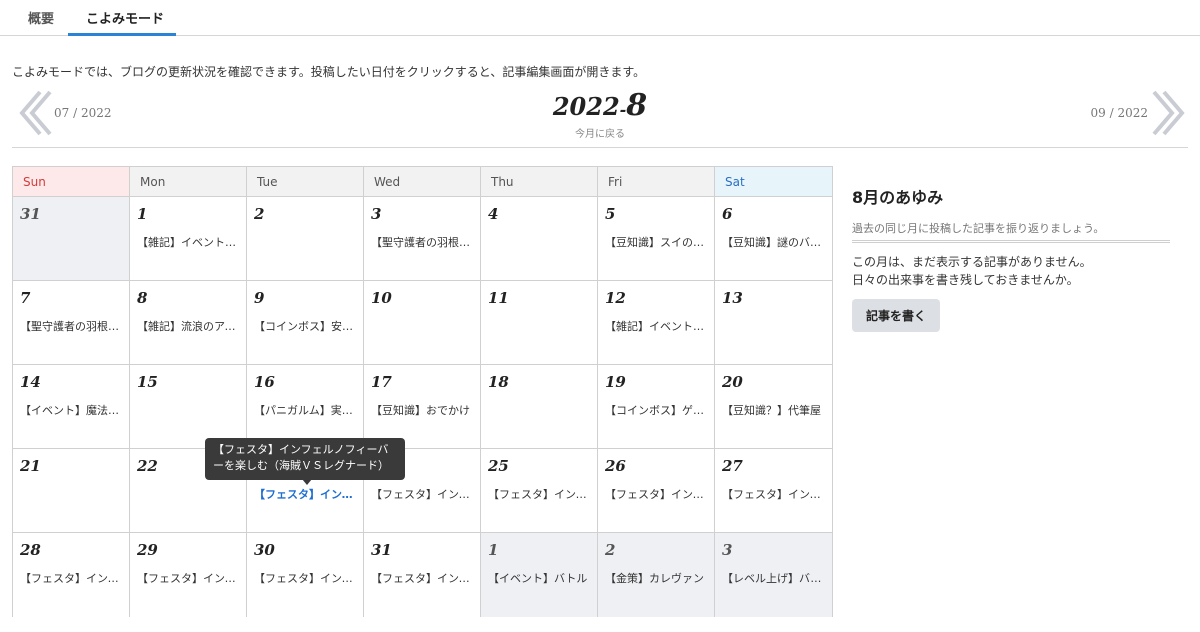 The height and width of the screenshot is (632, 1200). Describe the element at coordinates (972, 262) in the screenshot. I see `history-empty-line-1: この月は、まだ表示する記事がありません。` at that location.